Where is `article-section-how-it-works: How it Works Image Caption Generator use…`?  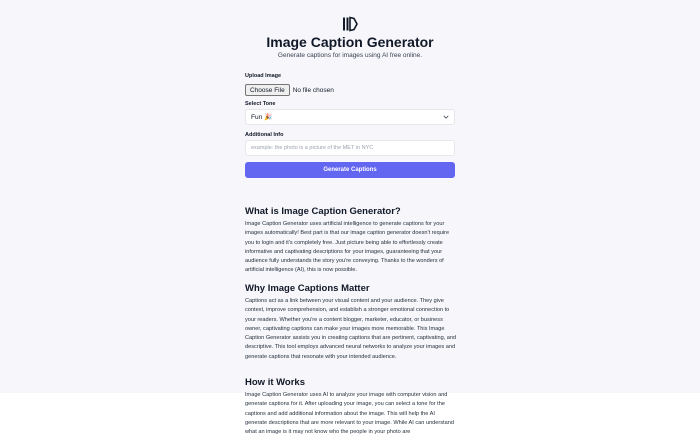
article-section-how-it-works: How it Works Image Caption Generator use… is located at coordinates (351, 407).